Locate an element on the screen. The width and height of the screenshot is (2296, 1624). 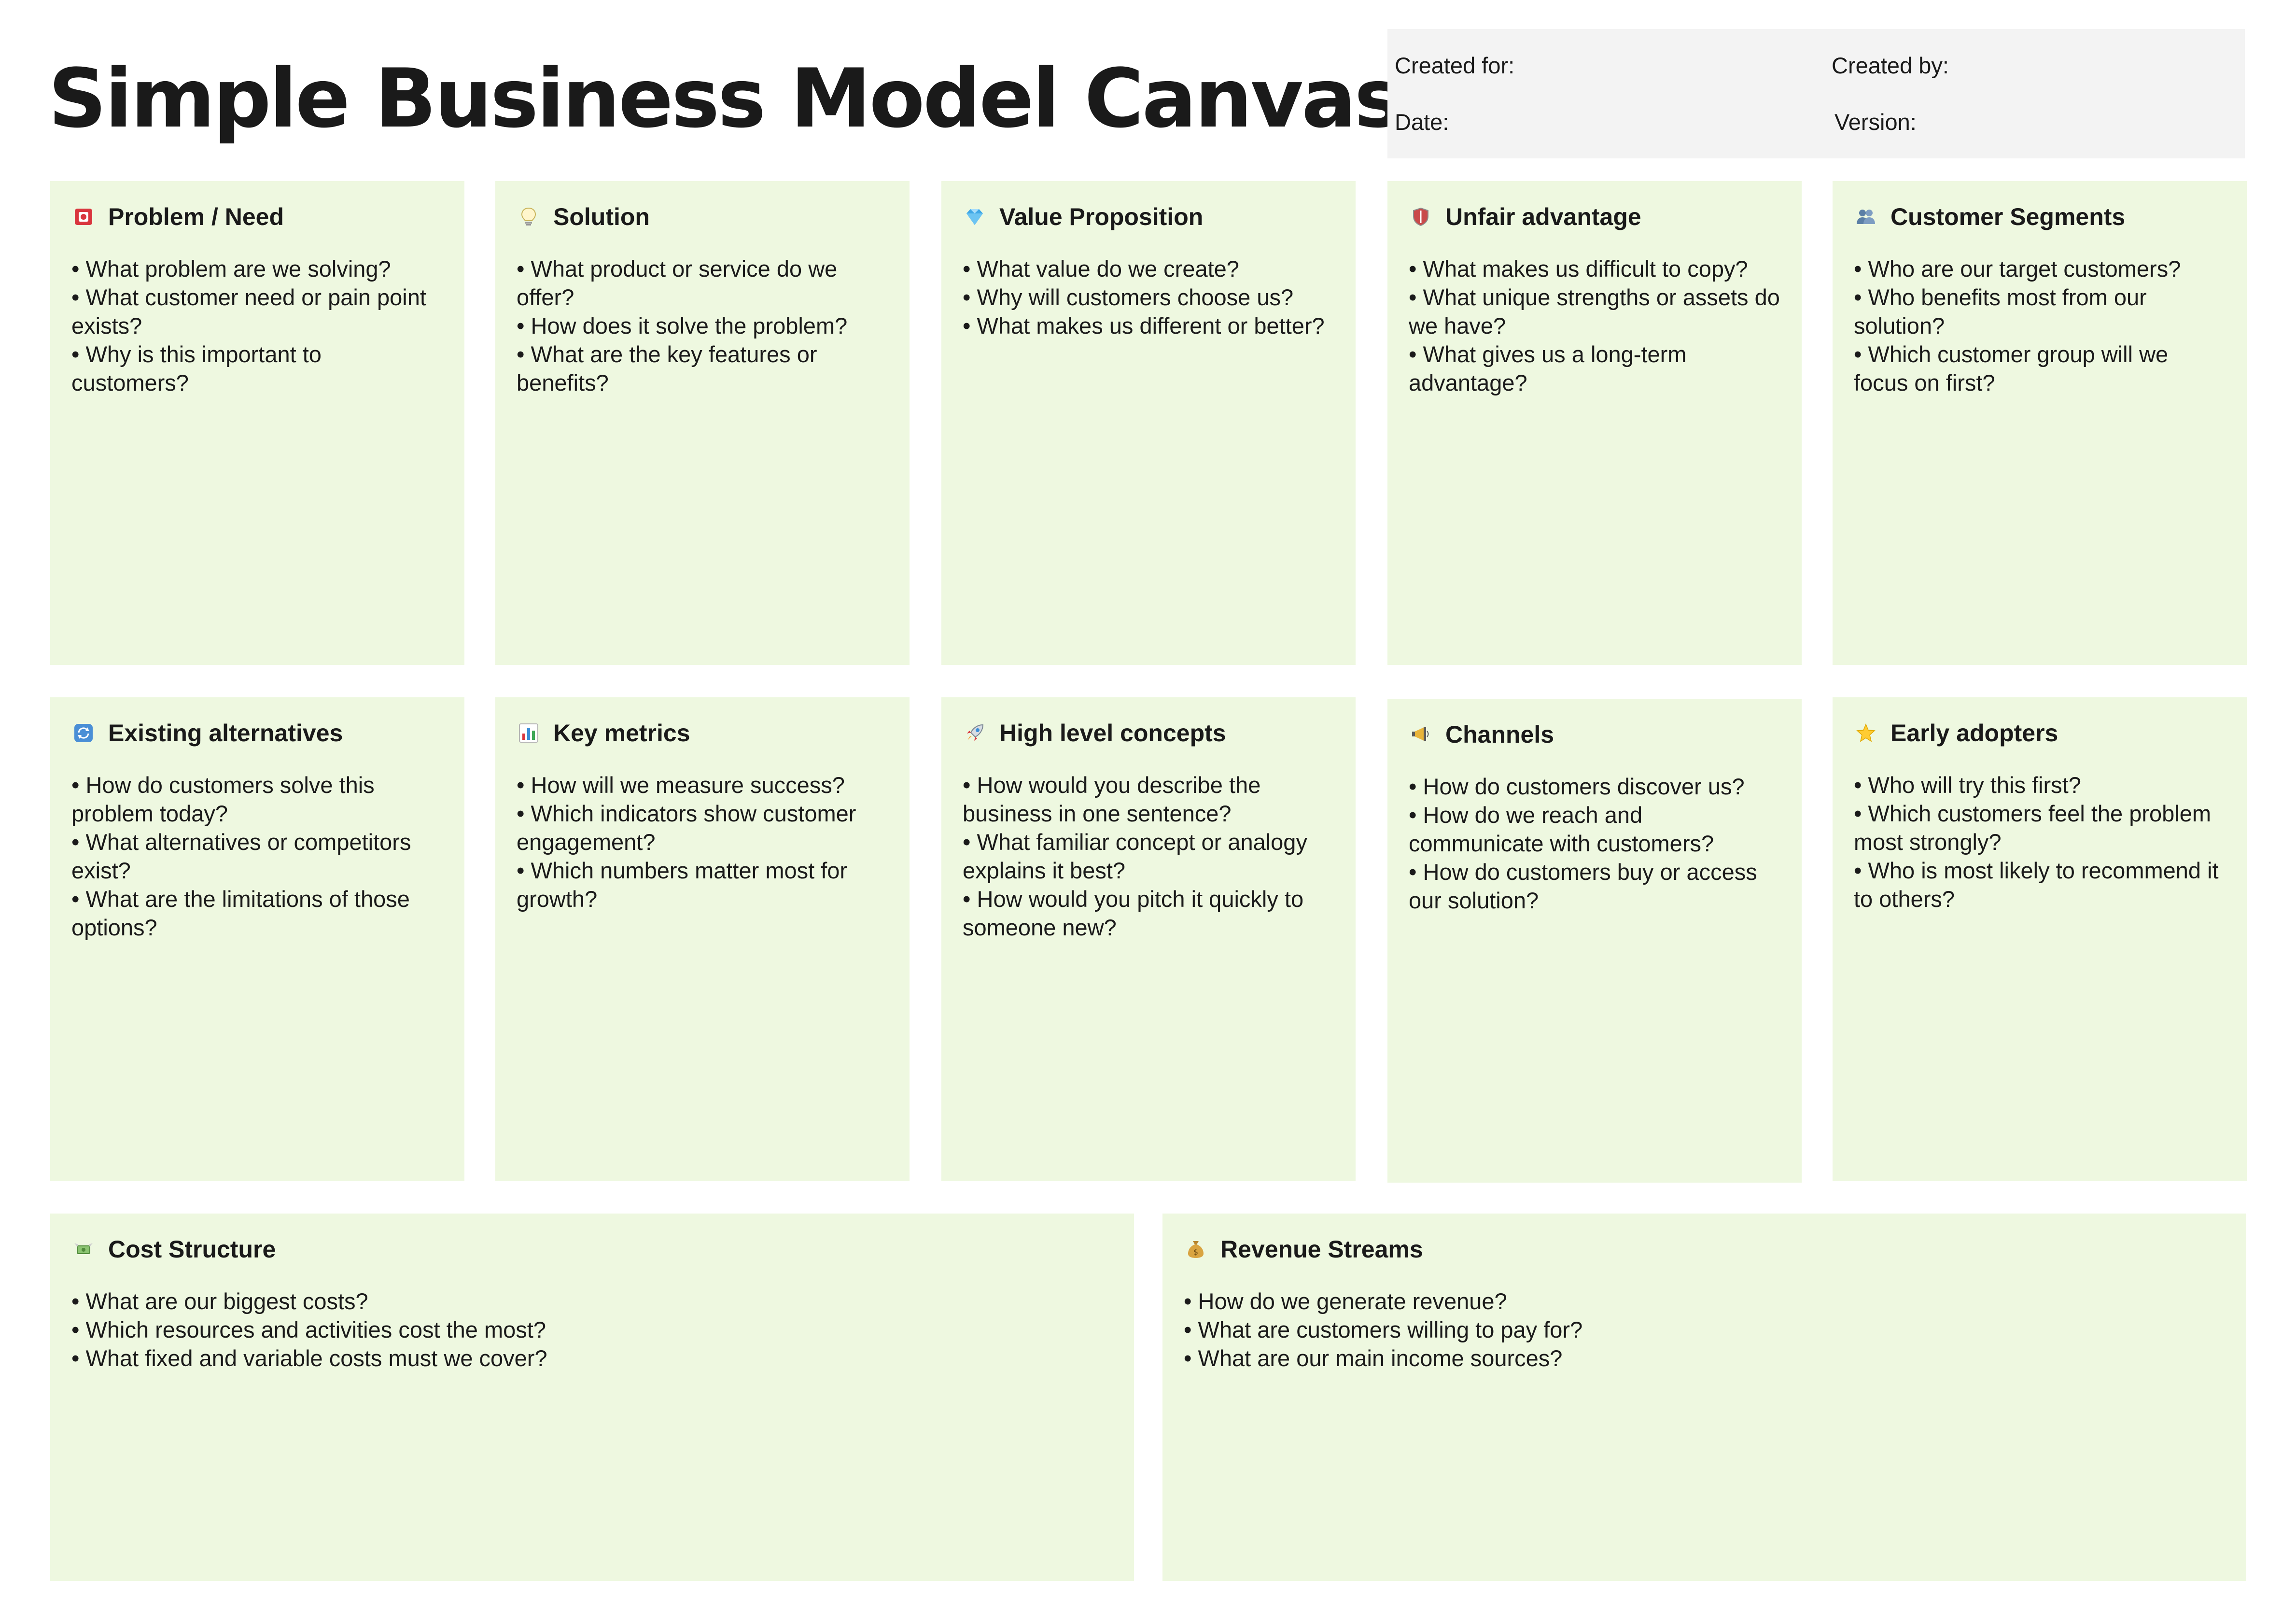
date-label: Date: is located at coordinates (1422, 122).